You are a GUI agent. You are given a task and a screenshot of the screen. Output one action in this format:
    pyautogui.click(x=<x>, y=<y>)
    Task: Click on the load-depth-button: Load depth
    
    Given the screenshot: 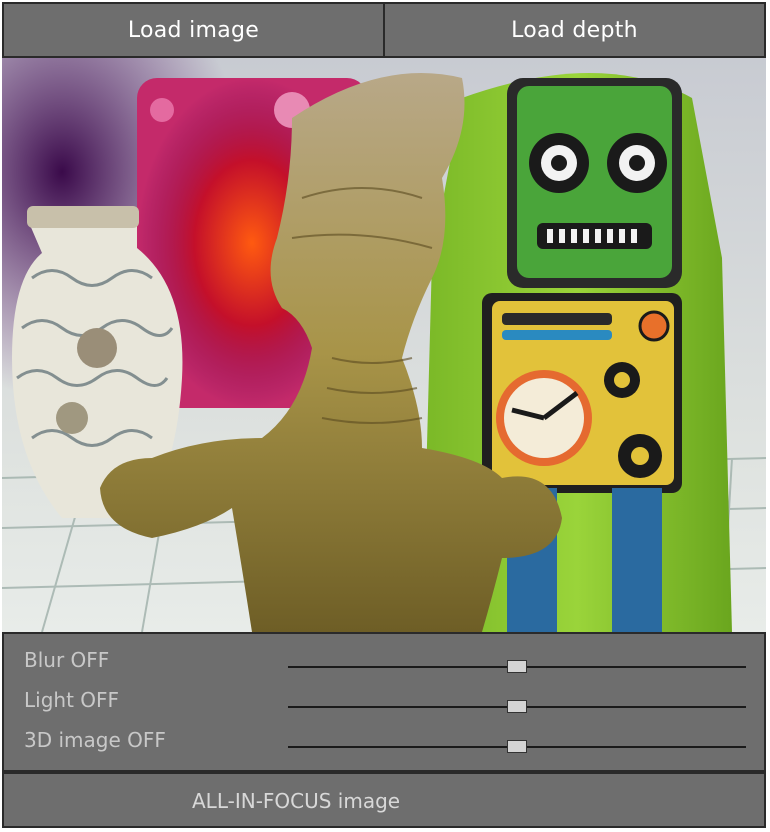 What is the action you would take?
    pyautogui.click(x=575, y=30)
    